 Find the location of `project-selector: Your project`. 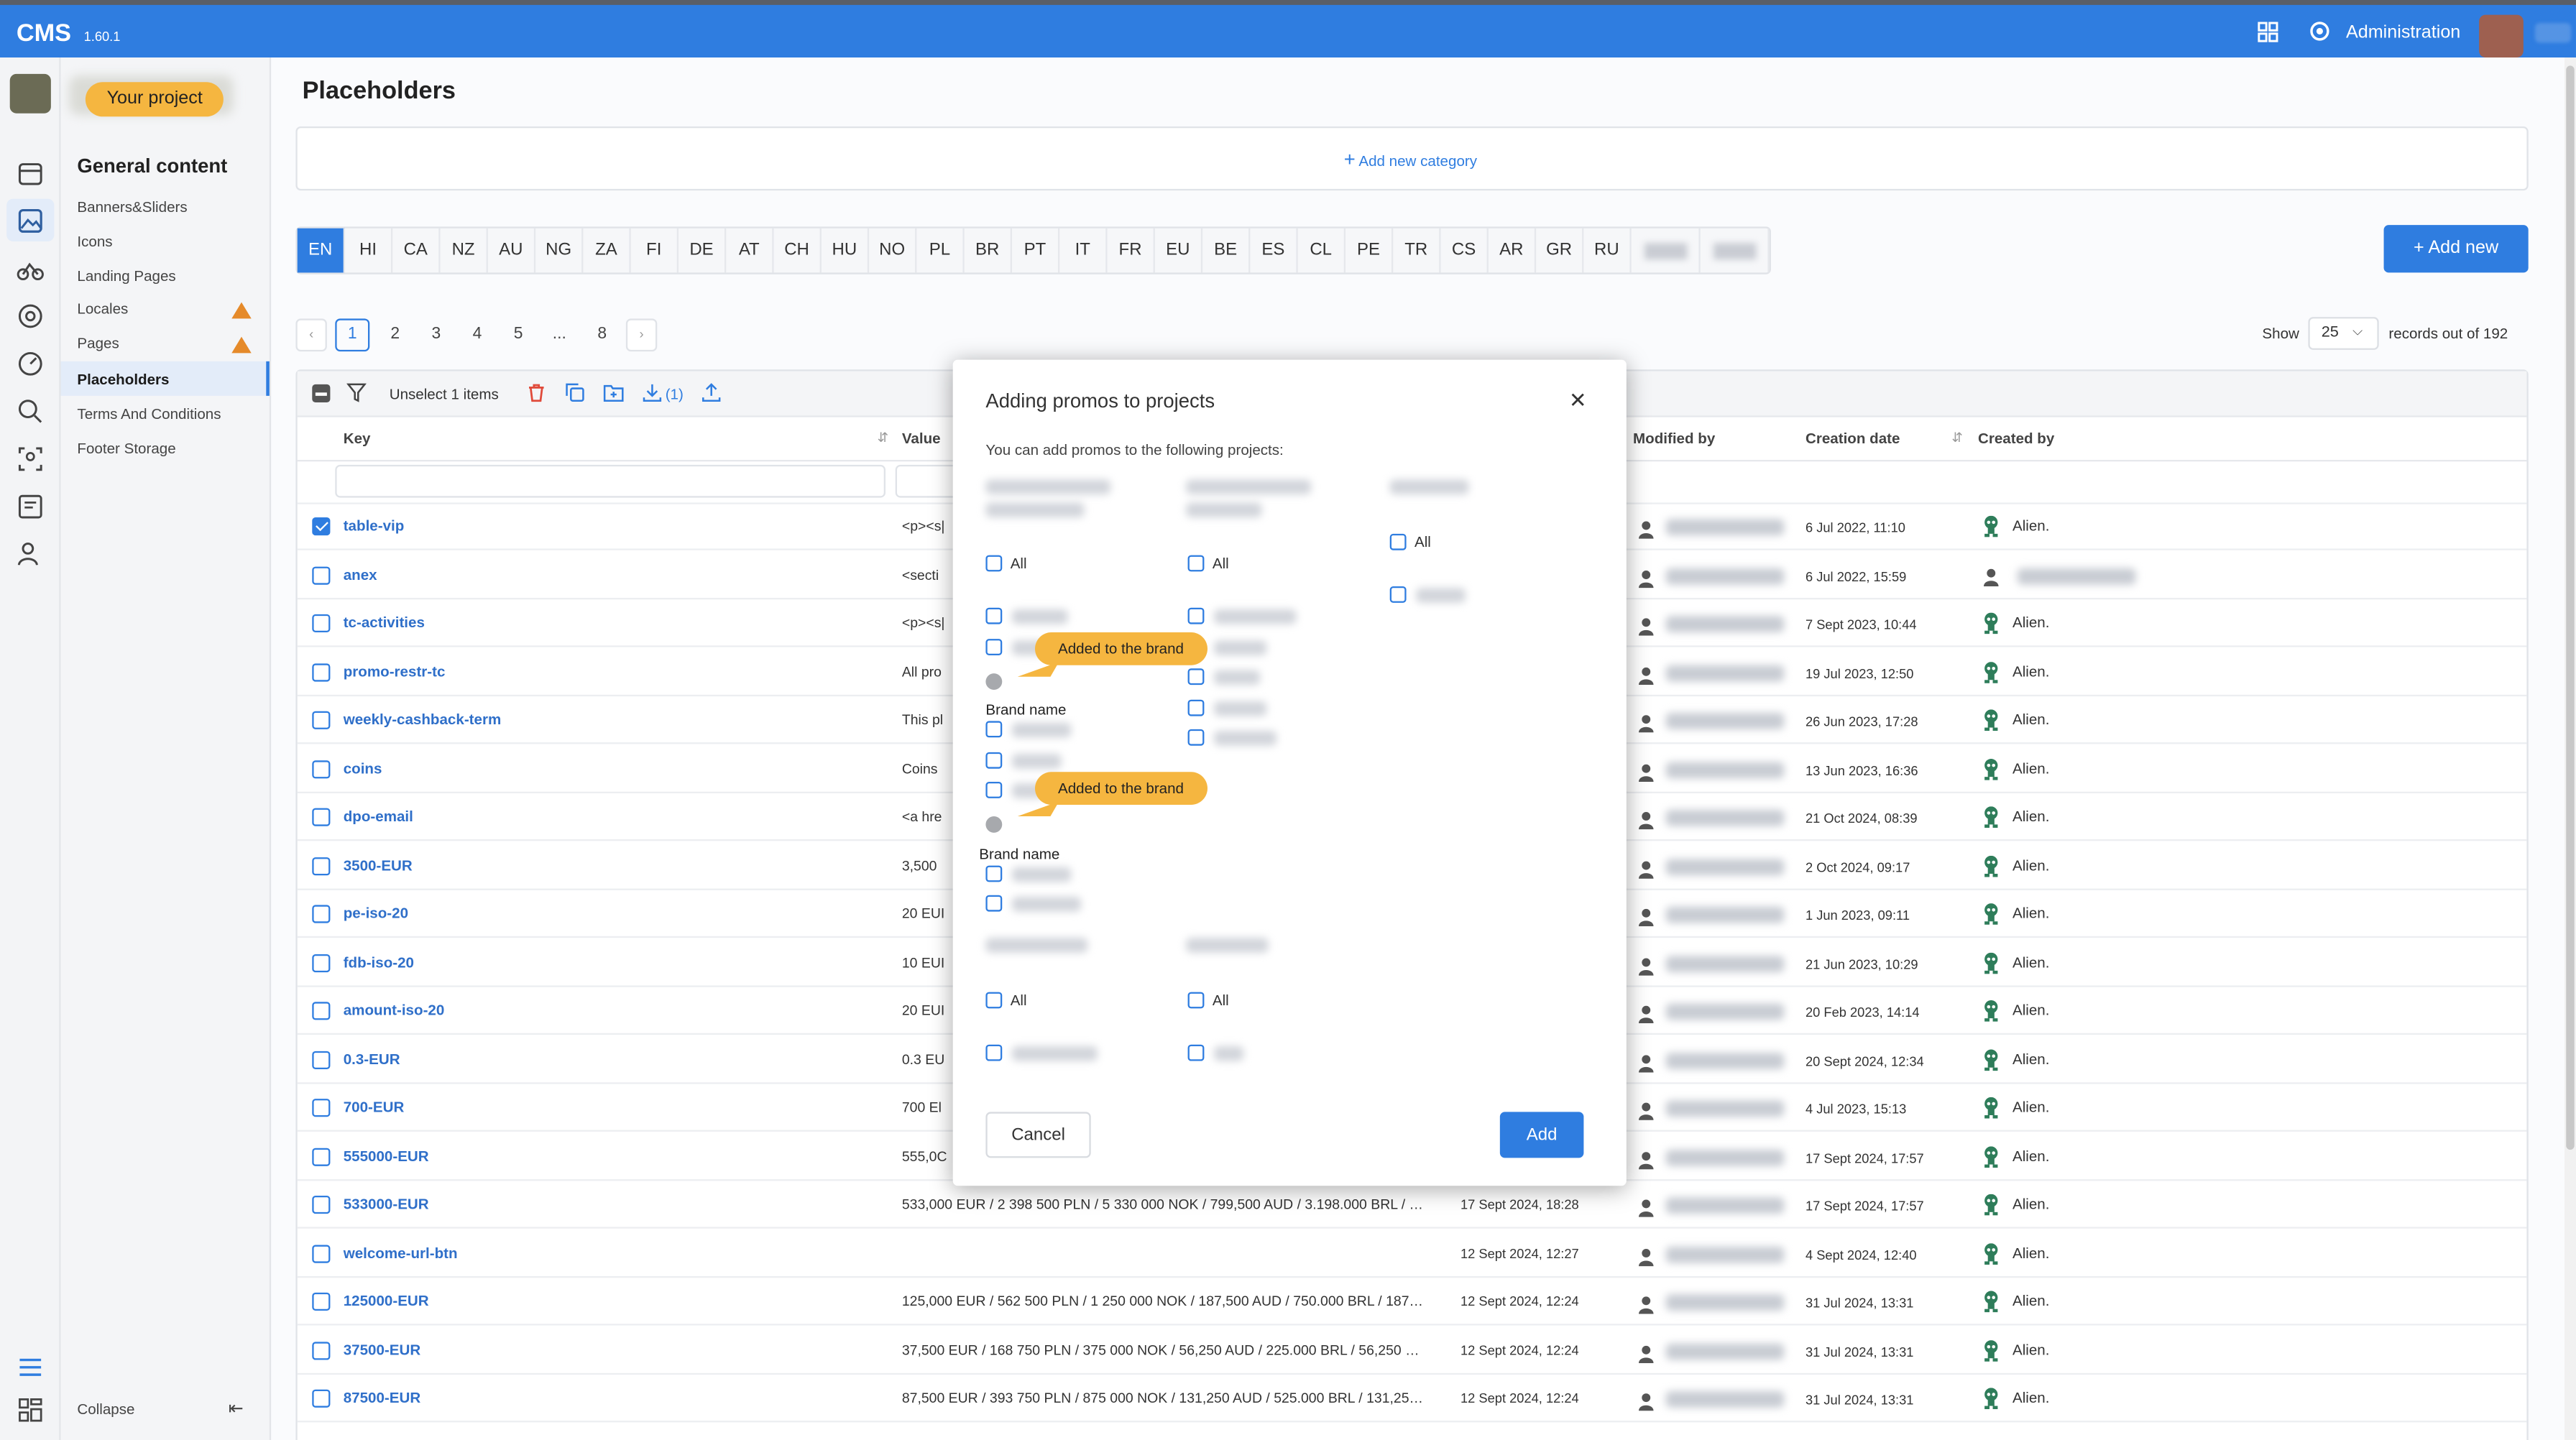

project-selector: Your project is located at coordinates (154, 99).